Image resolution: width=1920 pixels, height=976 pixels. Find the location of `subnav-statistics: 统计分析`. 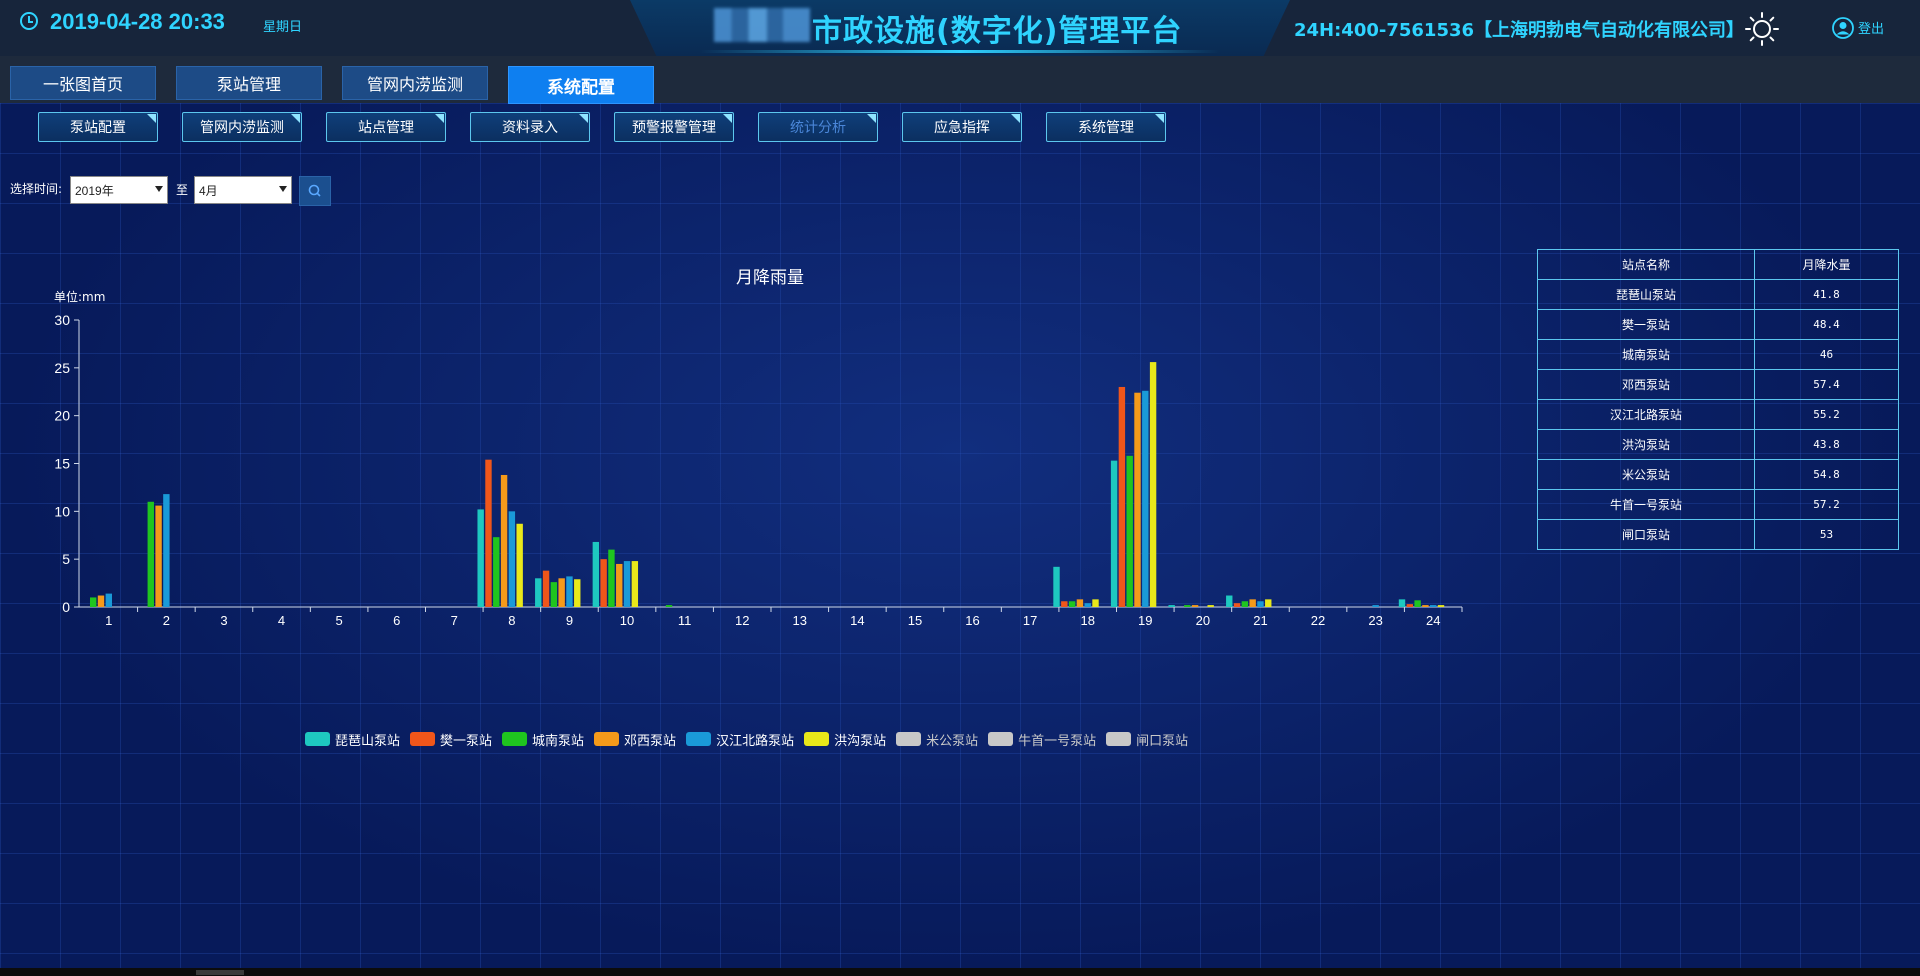

subnav-statistics: 统计分析 is located at coordinates (818, 127).